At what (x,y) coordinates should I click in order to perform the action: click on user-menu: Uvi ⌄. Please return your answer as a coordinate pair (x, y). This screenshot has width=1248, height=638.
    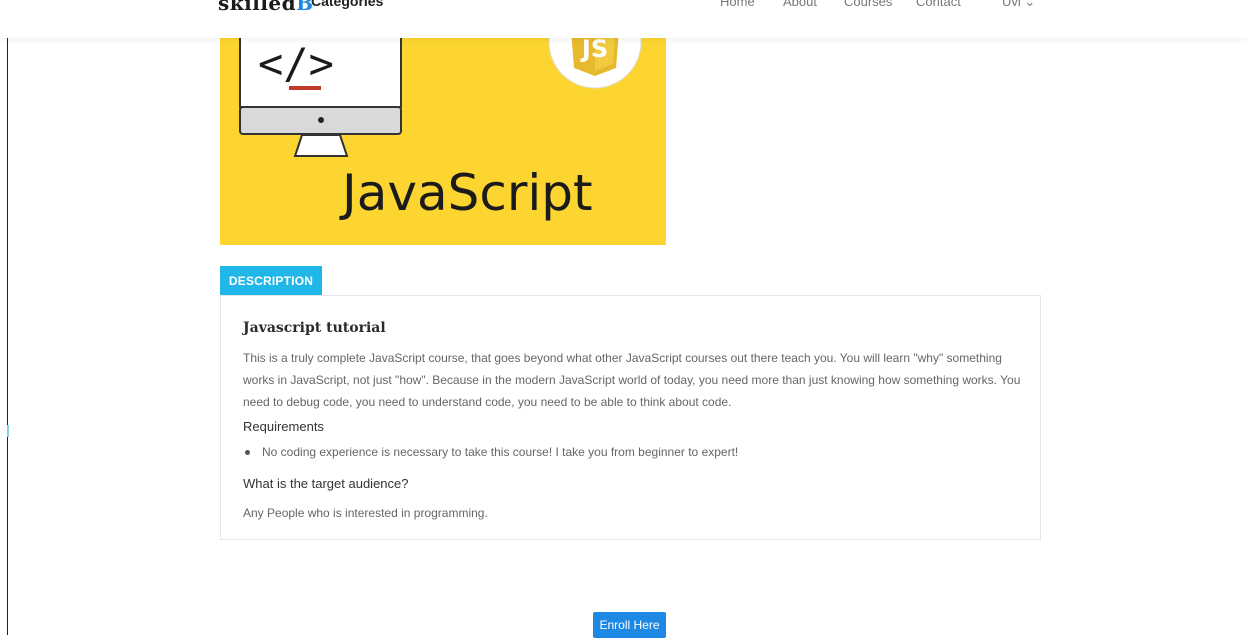
    Looking at the image, I should click on (1018, 5).